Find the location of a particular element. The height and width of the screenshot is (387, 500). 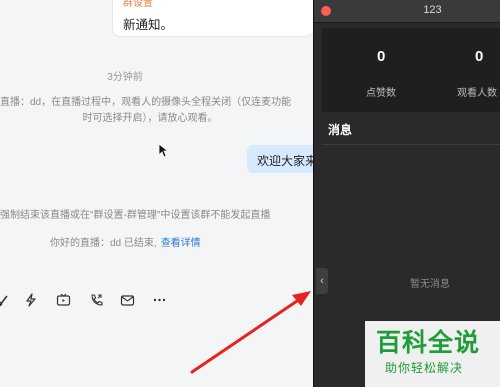

live-end-notice: 强制结束该直播或在"群设置-群管理"中设置该群不能发起直播 is located at coordinates (135, 215).